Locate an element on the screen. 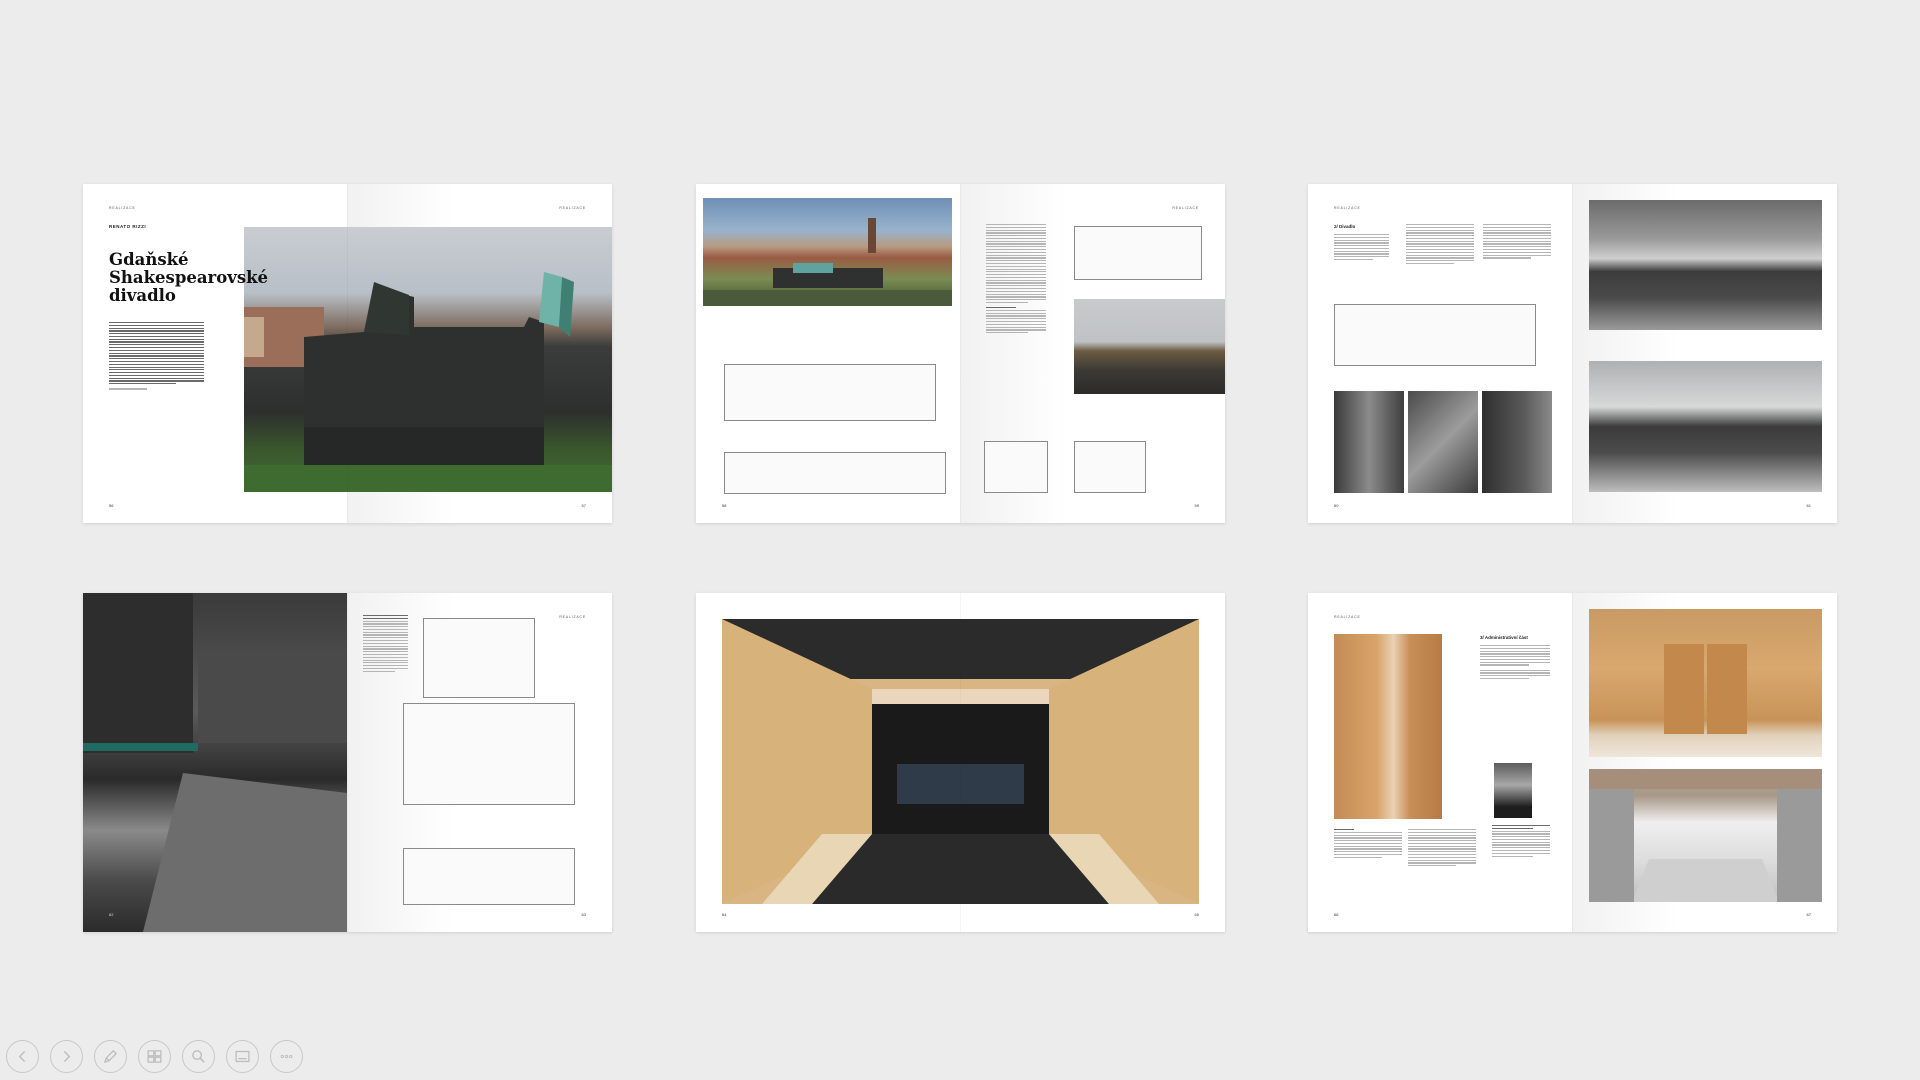 The image size is (1920, 1080). double-door-illustration is located at coordinates (1705, 689).